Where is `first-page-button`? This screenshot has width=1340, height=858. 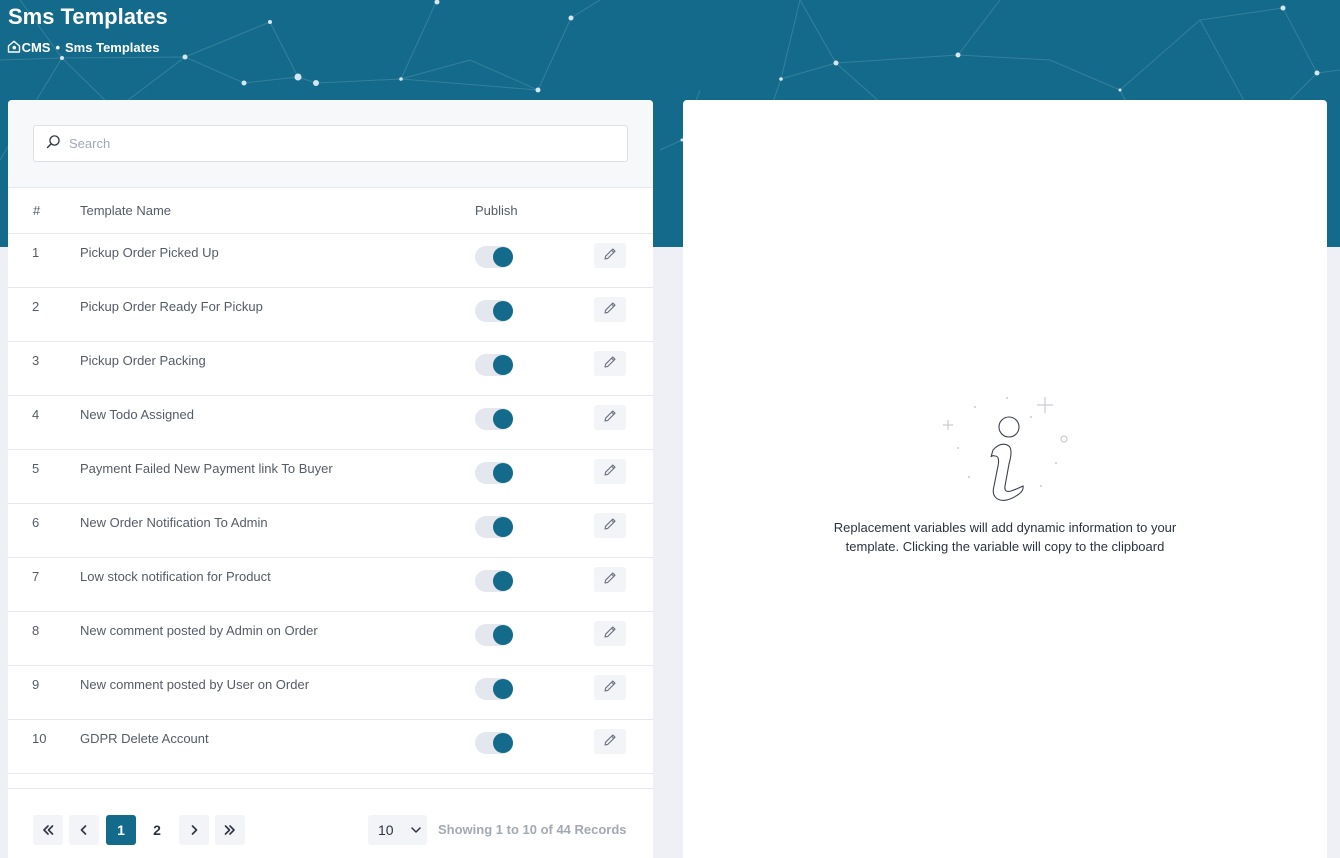
first-page-button is located at coordinates (48, 830).